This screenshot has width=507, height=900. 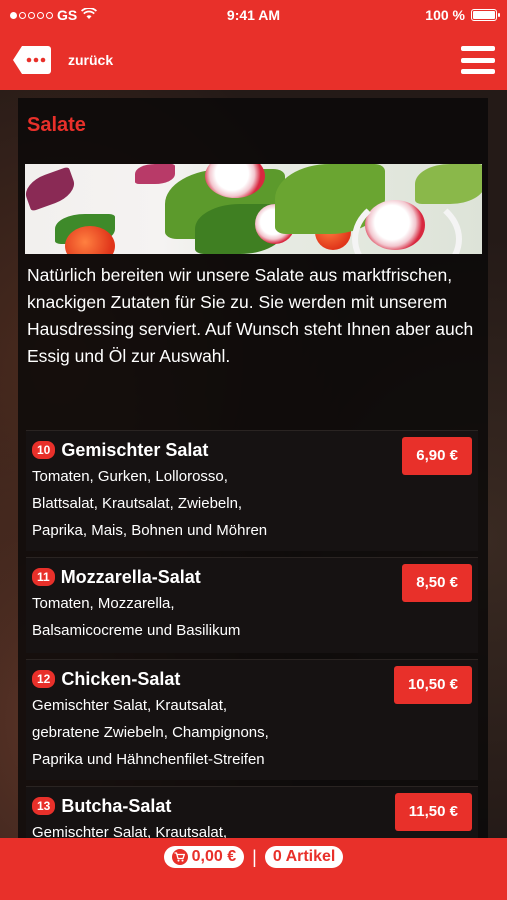 What do you see at coordinates (44, 450) in the screenshot?
I see `item-number: 10` at bounding box center [44, 450].